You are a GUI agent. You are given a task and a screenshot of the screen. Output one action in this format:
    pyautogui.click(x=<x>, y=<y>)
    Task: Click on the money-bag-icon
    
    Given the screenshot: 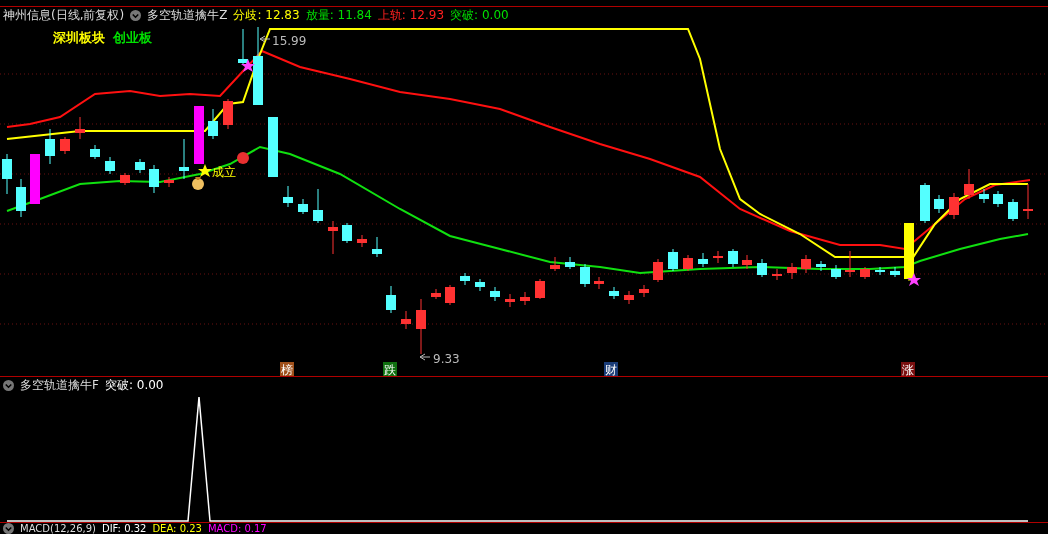 What is the action you would take?
    pyautogui.click(x=198, y=183)
    